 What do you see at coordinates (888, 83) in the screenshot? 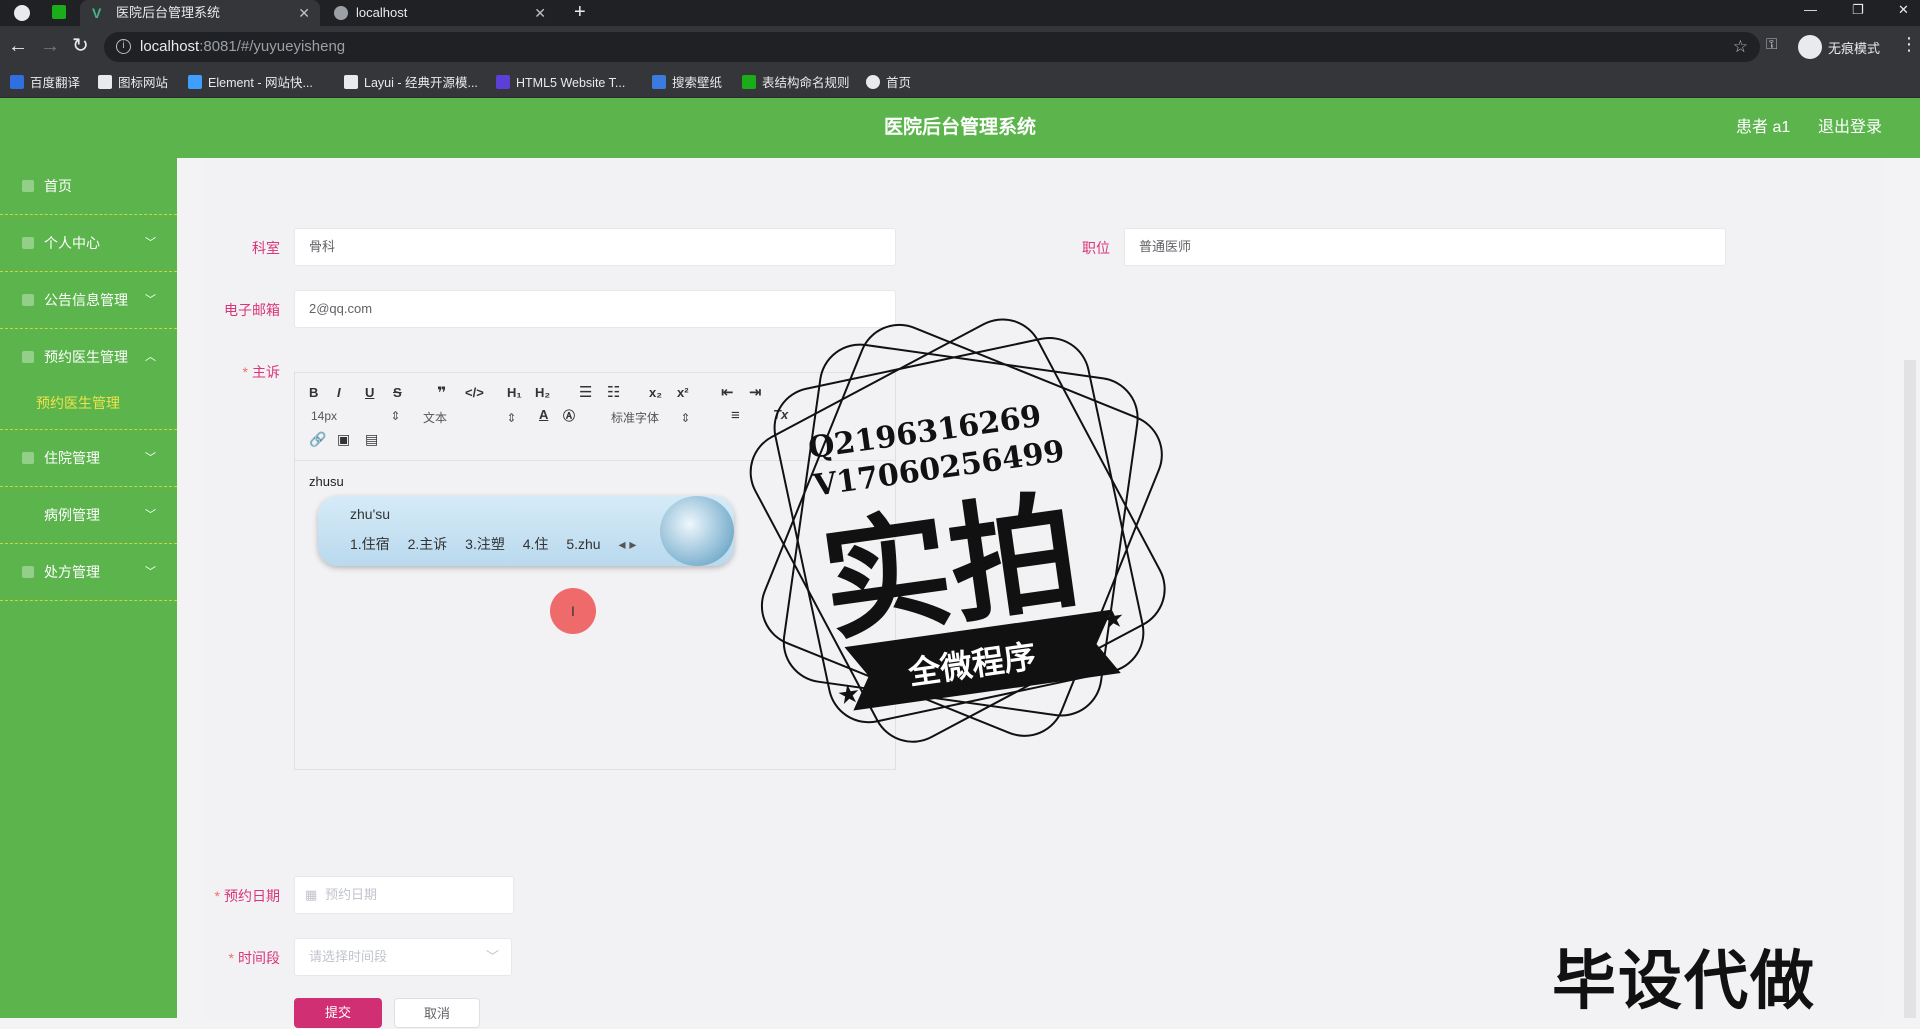
I see `bookmark-item: 首页` at bounding box center [888, 83].